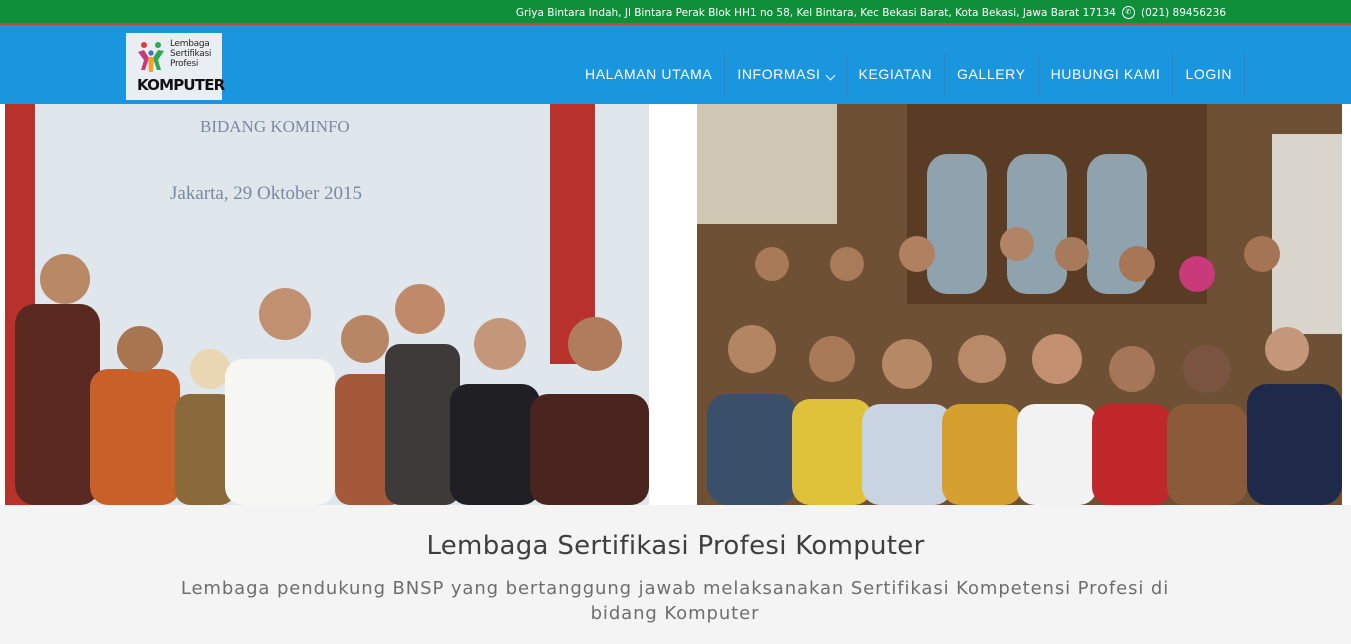 This screenshot has width=1351, height=644. I want to click on nav-label: GALLERY, so click(991, 74).